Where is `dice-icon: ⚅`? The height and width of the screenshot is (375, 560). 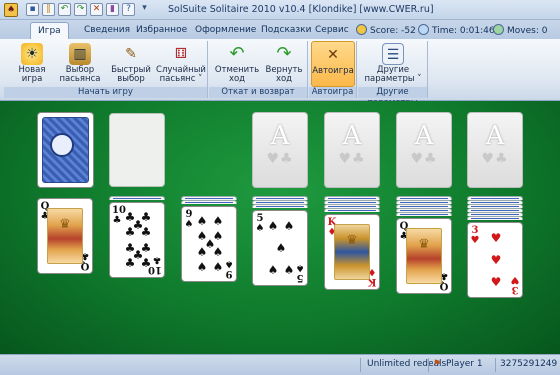 dice-icon: ⚅ is located at coordinates (181, 54).